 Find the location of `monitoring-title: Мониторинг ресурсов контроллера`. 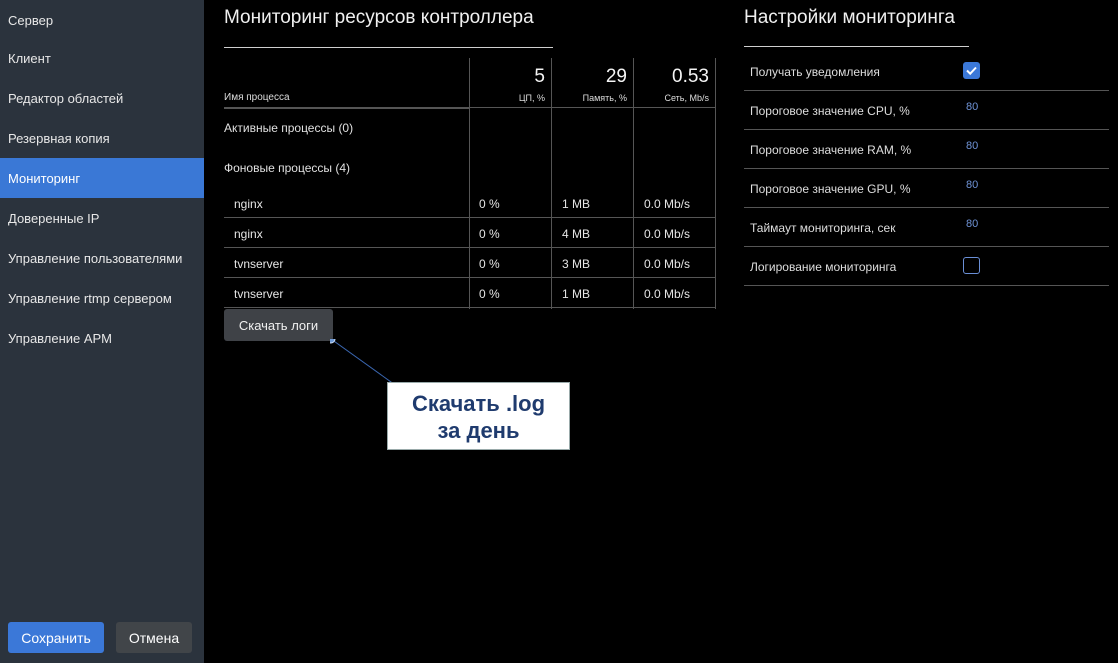

monitoring-title: Мониторинг ресурсов контроллера is located at coordinates (379, 17).